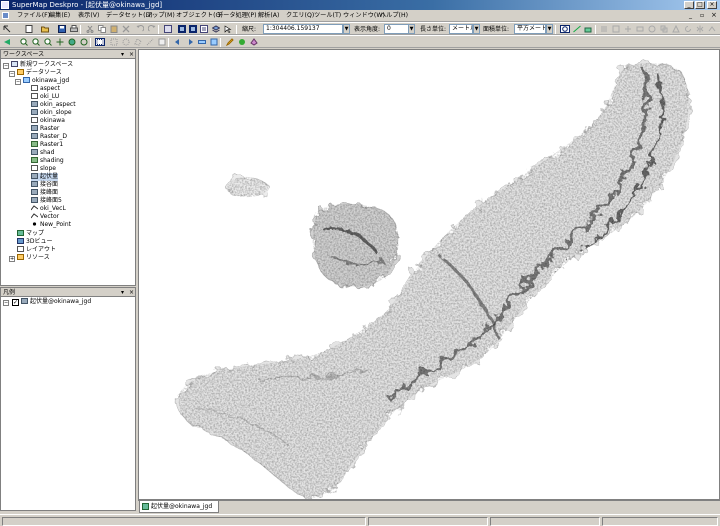  Describe the element at coordinates (6, 303) in the screenshot. I see `legend-expander-icon: −` at that location.